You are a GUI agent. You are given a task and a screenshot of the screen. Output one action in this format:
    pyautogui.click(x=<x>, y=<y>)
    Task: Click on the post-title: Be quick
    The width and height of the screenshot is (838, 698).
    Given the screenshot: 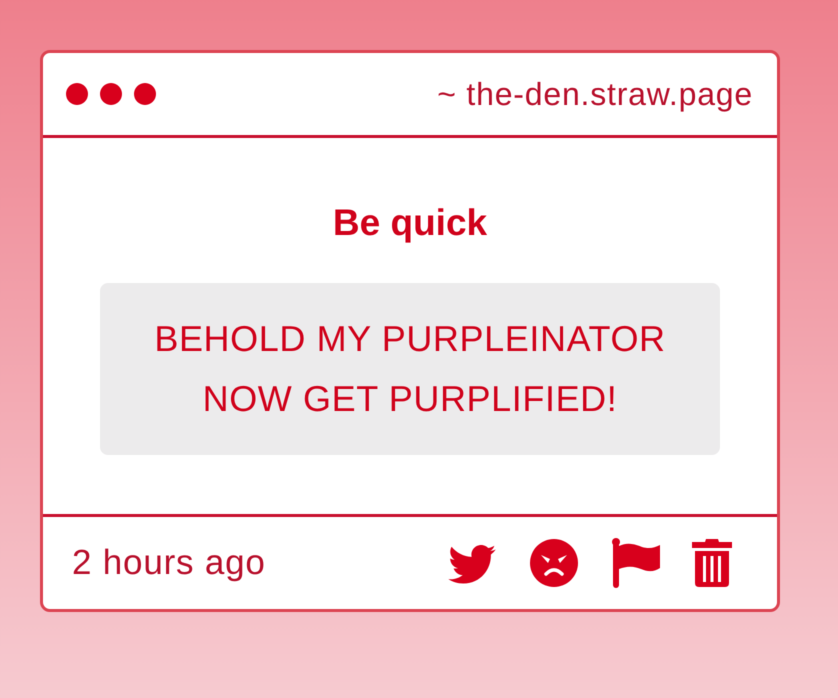 What is the action you would take?
    pyautogui.click(x=410, y=223)
    